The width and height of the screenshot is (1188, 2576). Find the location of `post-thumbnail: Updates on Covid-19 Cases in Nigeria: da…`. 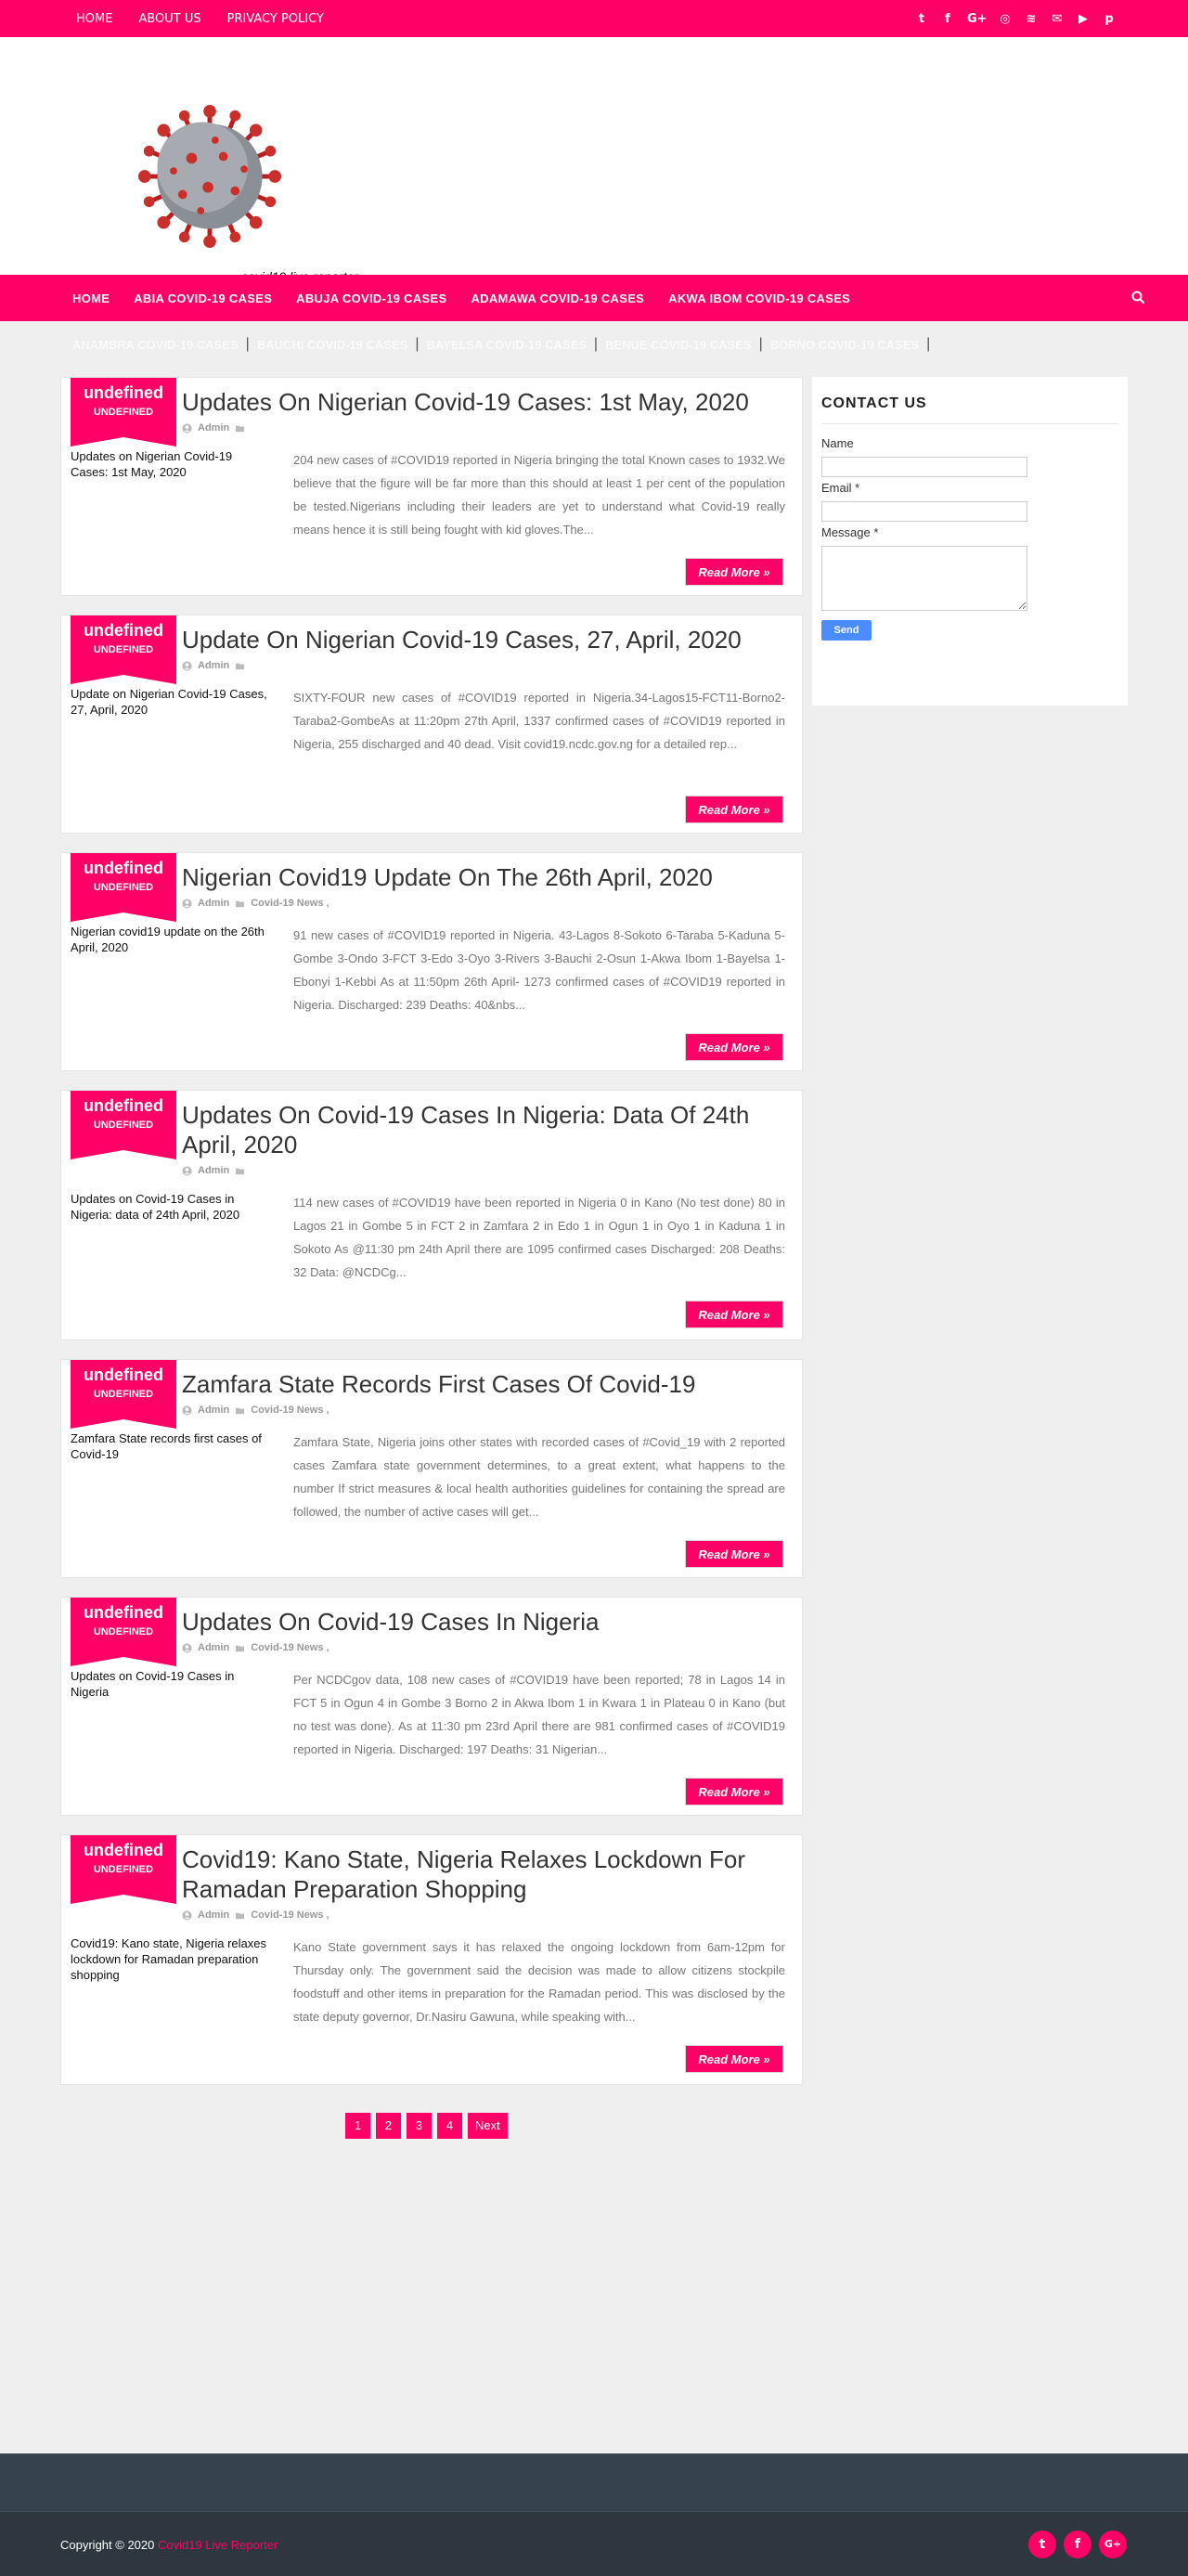

post-thumbnail: Updates on Covid-19 Cases in Nigeria: da… is located at coordinates (170, 1207).